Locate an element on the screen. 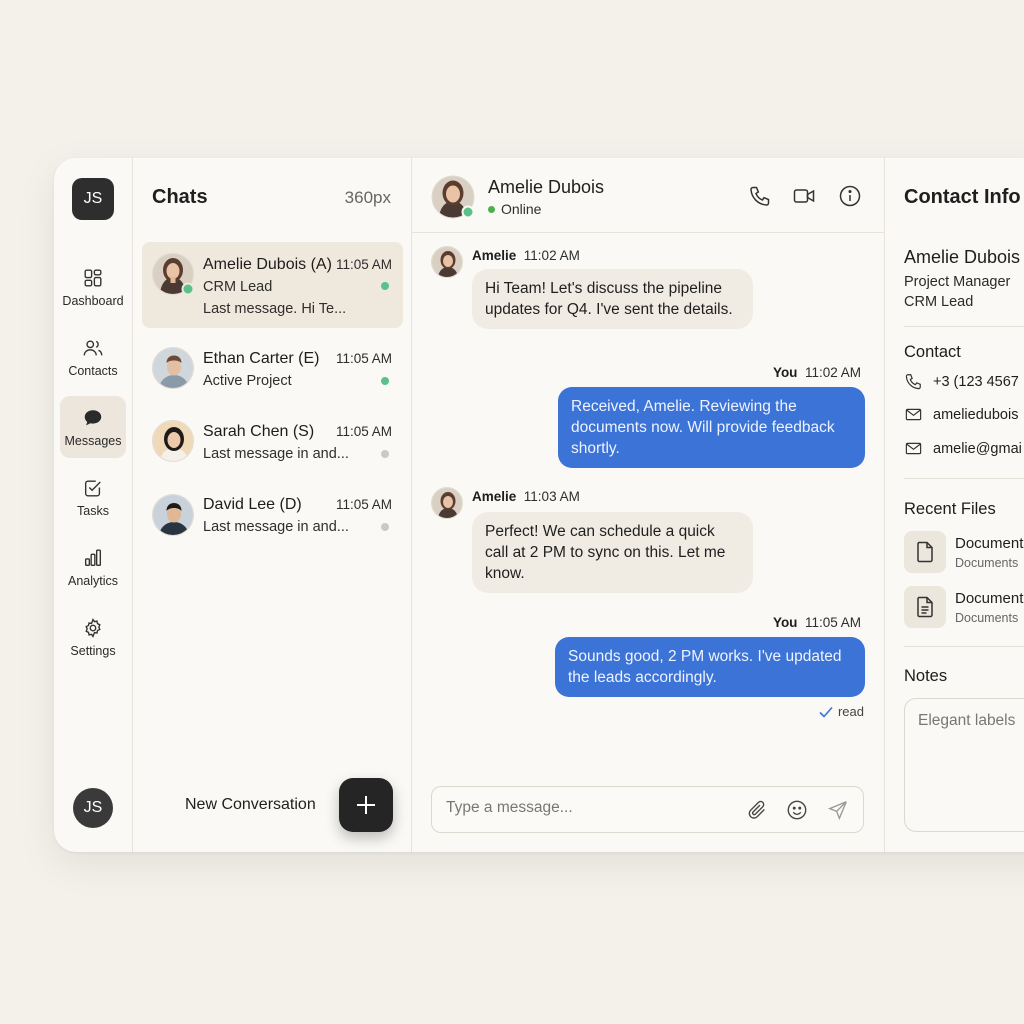  read-label: read is located at coordinates (850, 711).